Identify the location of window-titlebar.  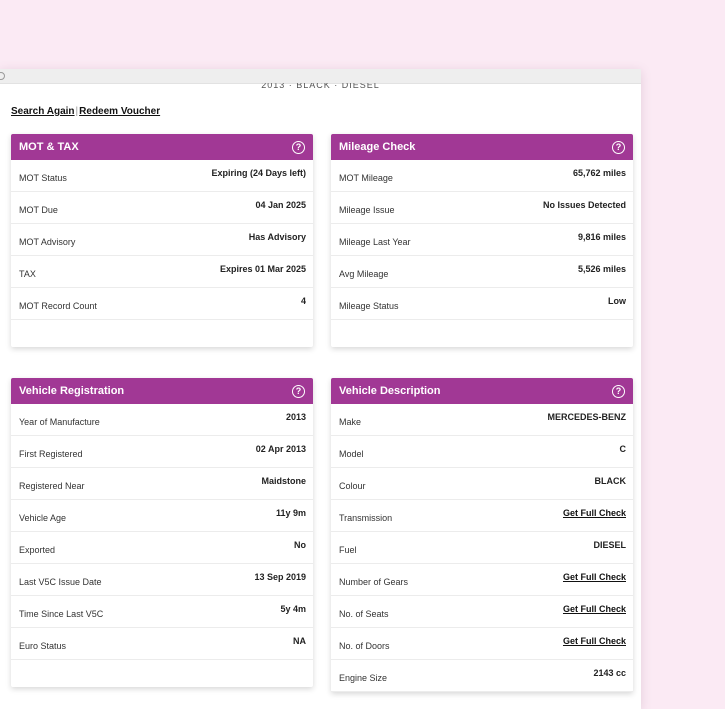
(320, 76).